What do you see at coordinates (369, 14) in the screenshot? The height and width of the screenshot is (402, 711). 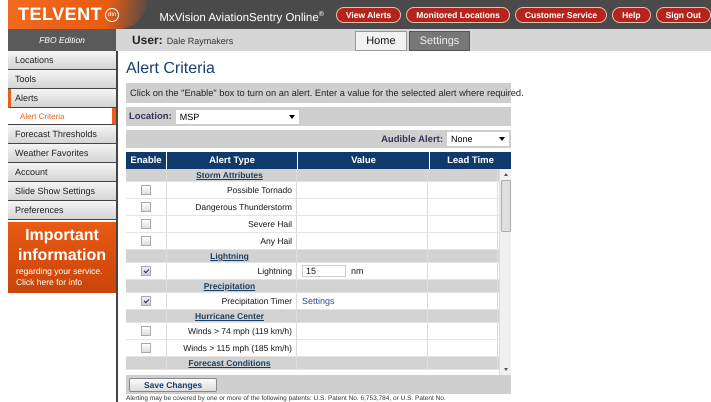 I see `nav-button: View Alerts` at bounding box center [369, 14].